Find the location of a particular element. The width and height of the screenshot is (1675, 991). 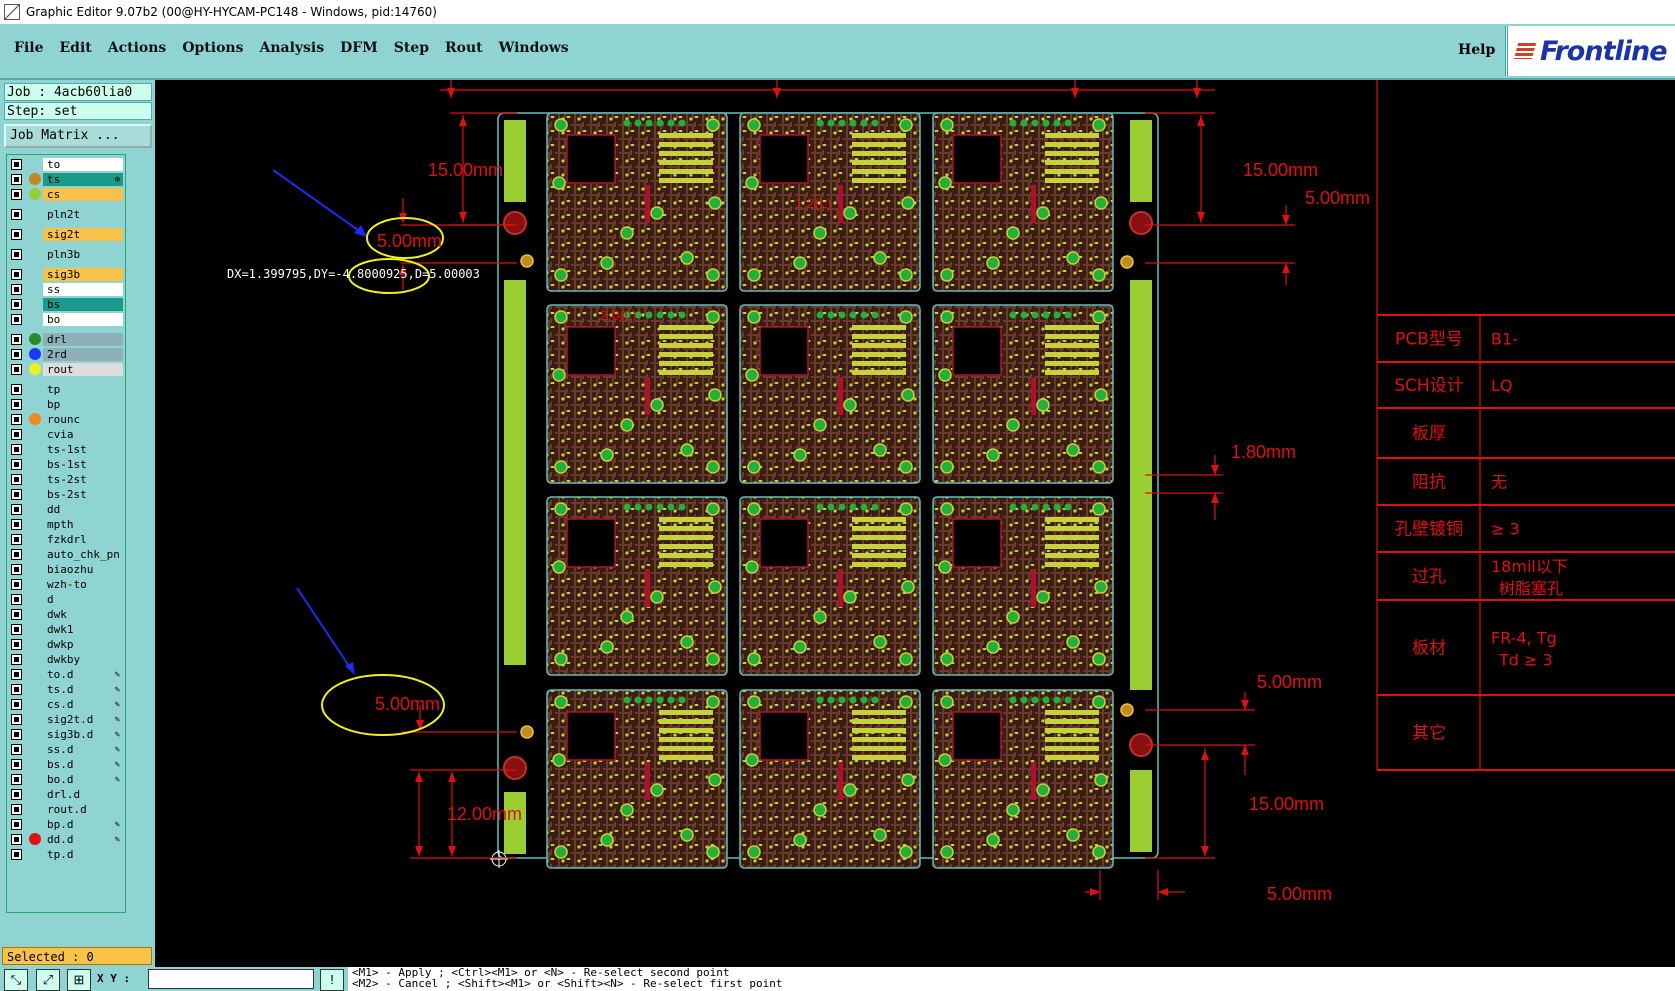

menu-dfm: DFM is located at coordinates (359, 48).